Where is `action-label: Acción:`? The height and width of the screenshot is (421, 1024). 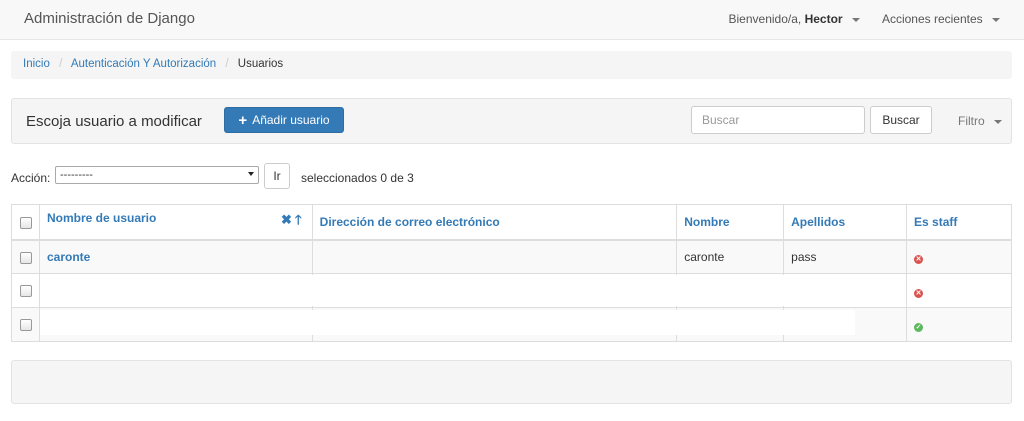
action-label: Acción: is located at coordinates (31, 178).